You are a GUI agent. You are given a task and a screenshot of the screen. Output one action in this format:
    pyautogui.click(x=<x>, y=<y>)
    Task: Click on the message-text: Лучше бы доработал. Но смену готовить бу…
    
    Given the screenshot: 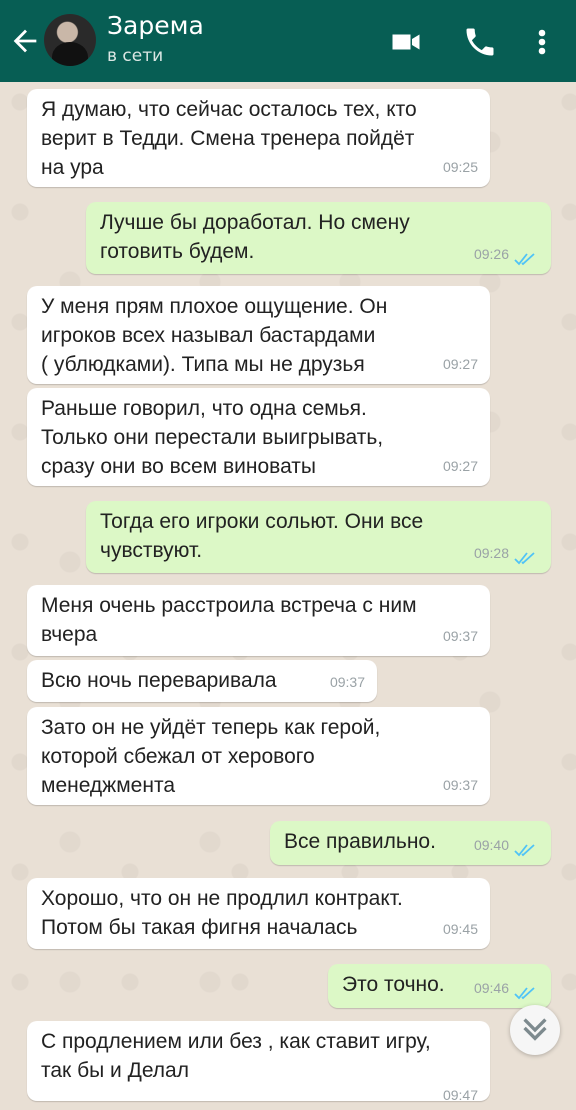 What is the action you would take?
    pyautogui.click(x=255, y=237)
    